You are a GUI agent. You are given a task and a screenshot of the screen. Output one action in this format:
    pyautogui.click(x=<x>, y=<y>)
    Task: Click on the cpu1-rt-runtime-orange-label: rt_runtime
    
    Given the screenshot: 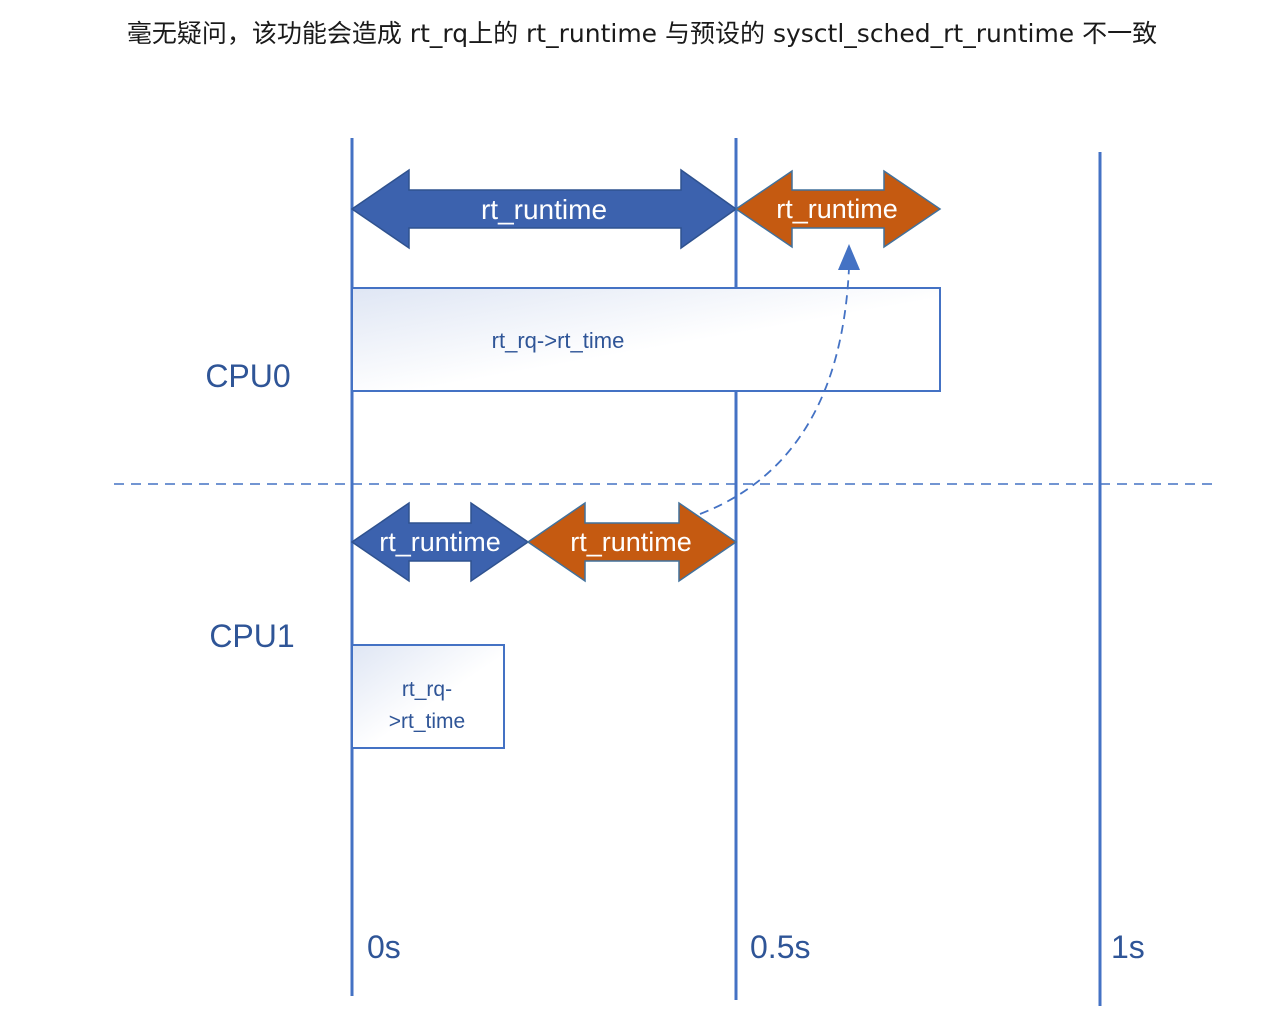 What is the action you would take?
    pyautogui.click(x=631, y=542)
    